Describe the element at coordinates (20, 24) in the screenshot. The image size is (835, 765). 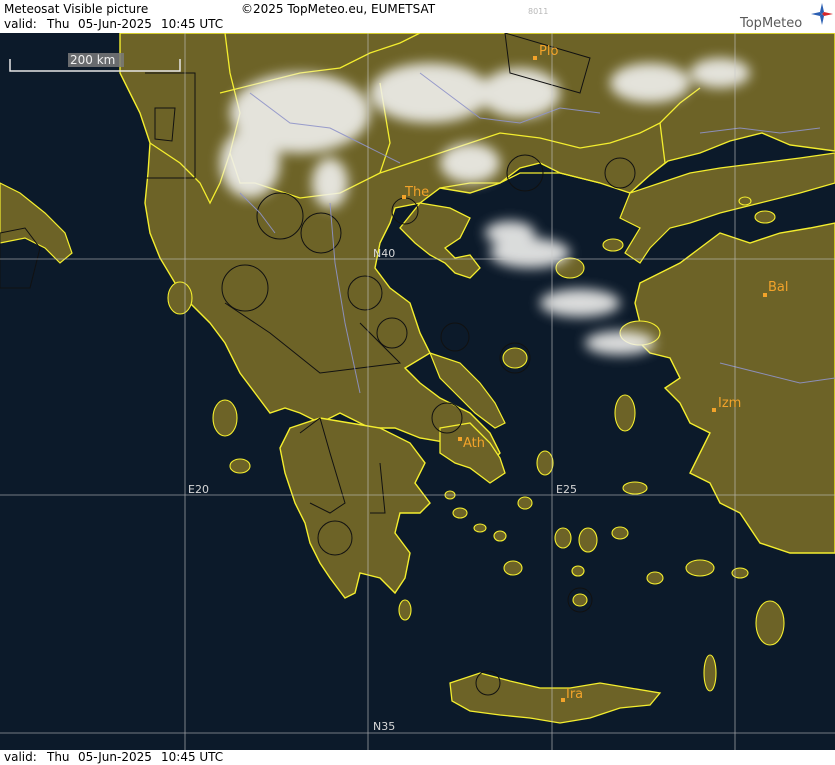
I see `valid-label: valid:` at that location.